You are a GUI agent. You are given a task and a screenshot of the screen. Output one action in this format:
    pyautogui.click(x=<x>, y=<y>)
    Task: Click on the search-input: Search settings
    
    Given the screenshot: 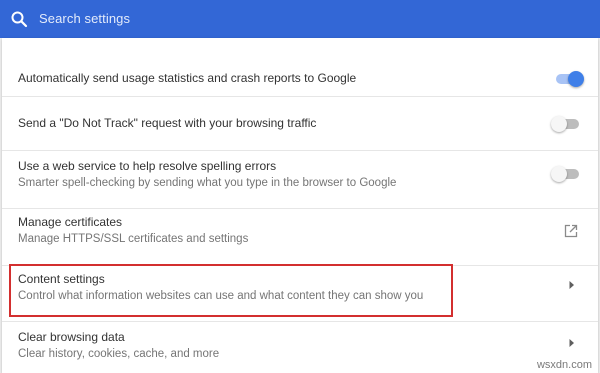 What is the action you would take?
    pyautogui.click(x=84, y=18)
    